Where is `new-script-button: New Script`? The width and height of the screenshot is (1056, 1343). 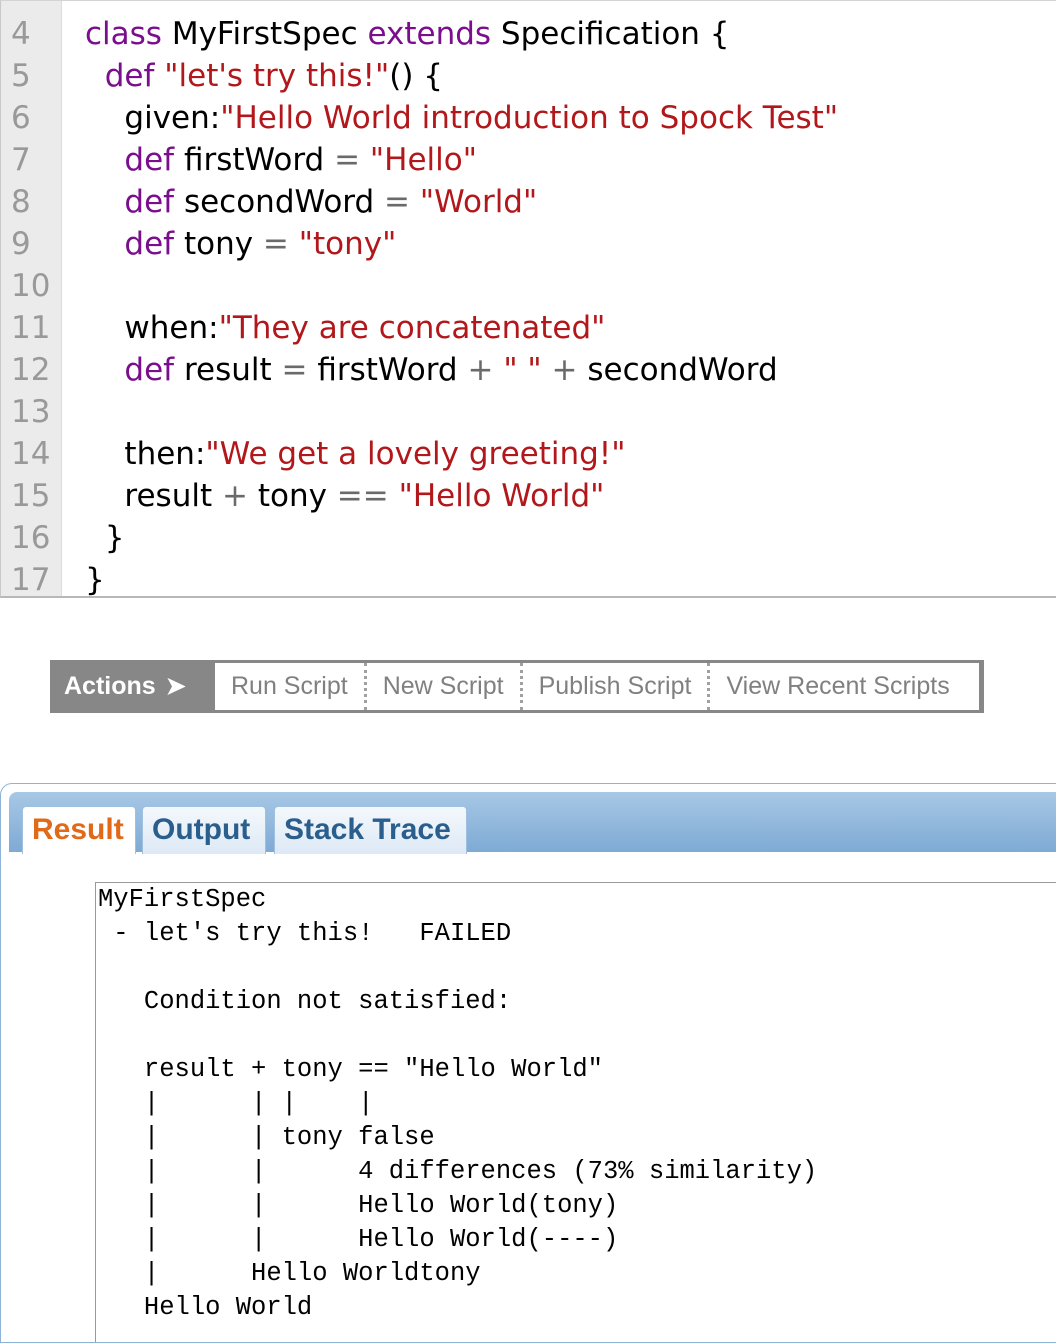 new-script-button: New Script is located at coordinates (445, 686).